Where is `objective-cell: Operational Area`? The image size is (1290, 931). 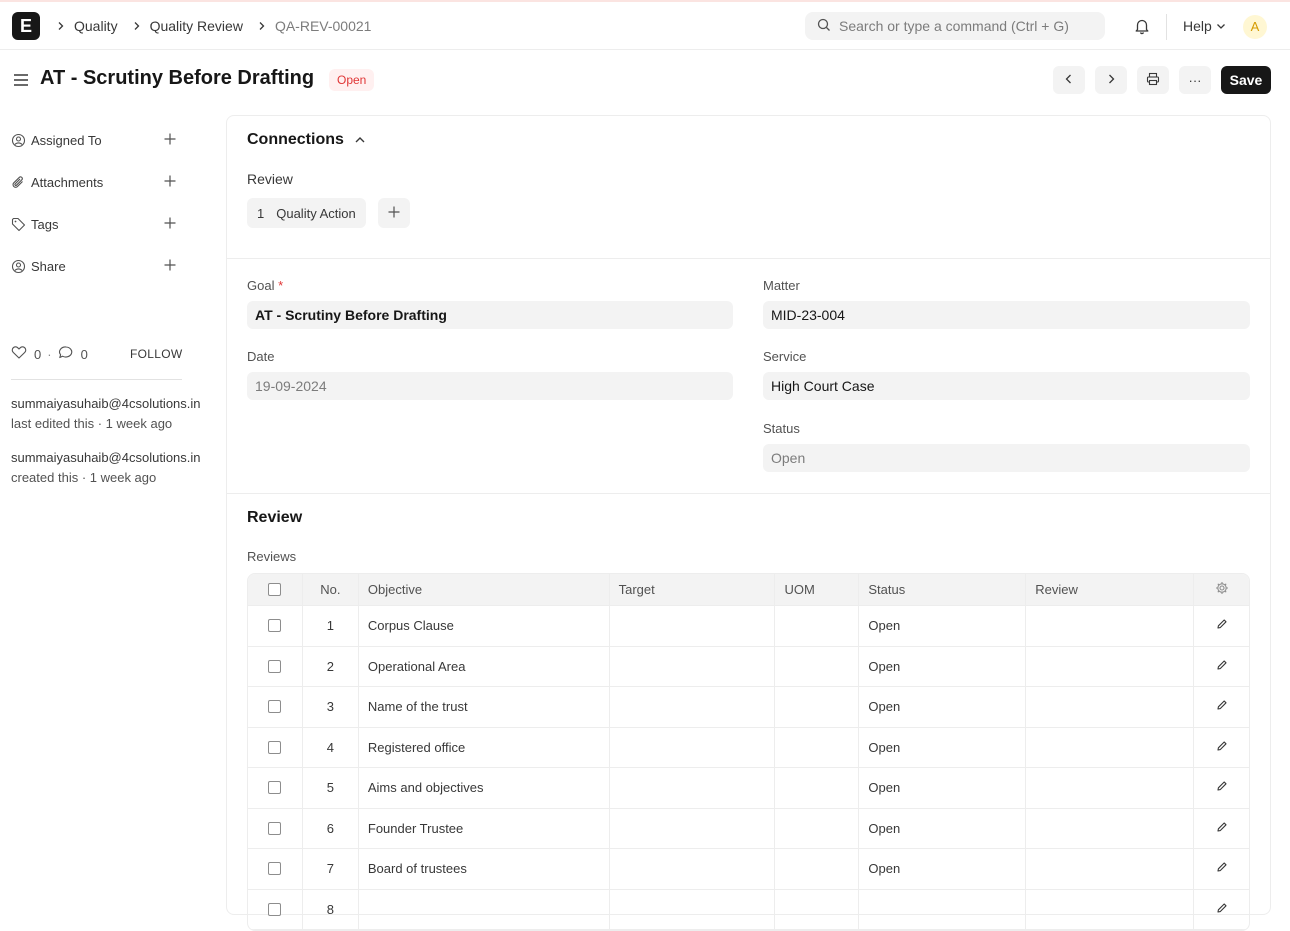
objective-cell: Operational Area is located at coordinates (484, 666).